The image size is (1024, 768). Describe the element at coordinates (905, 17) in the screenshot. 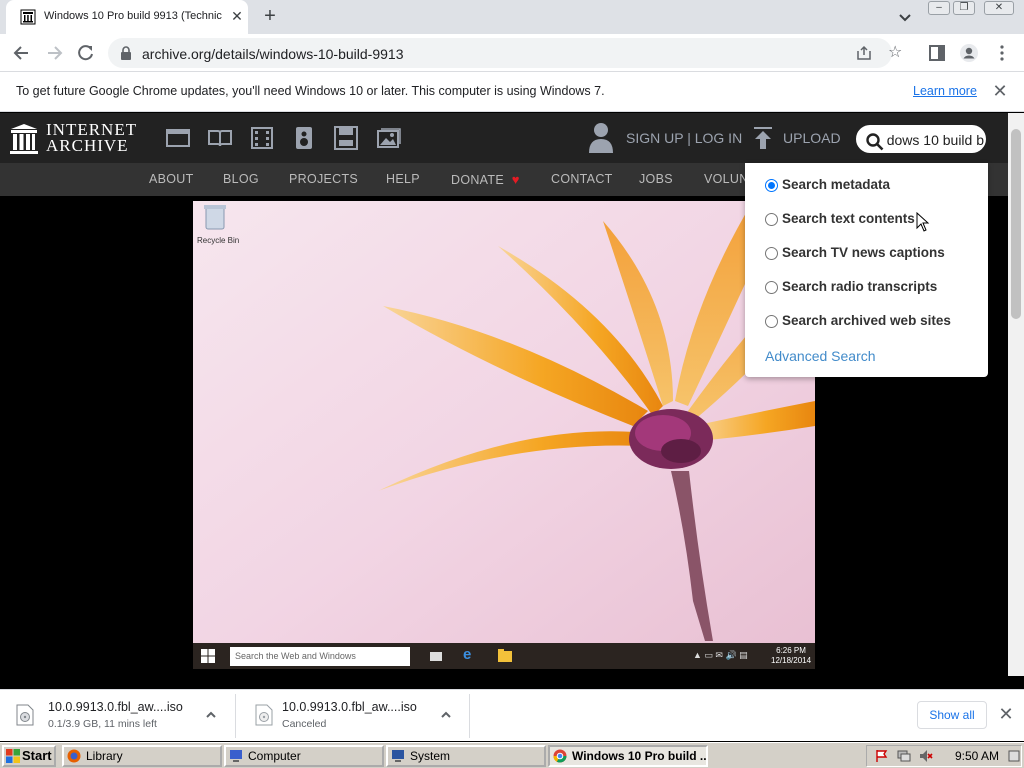

I see `chevron-down-icon` at that location.